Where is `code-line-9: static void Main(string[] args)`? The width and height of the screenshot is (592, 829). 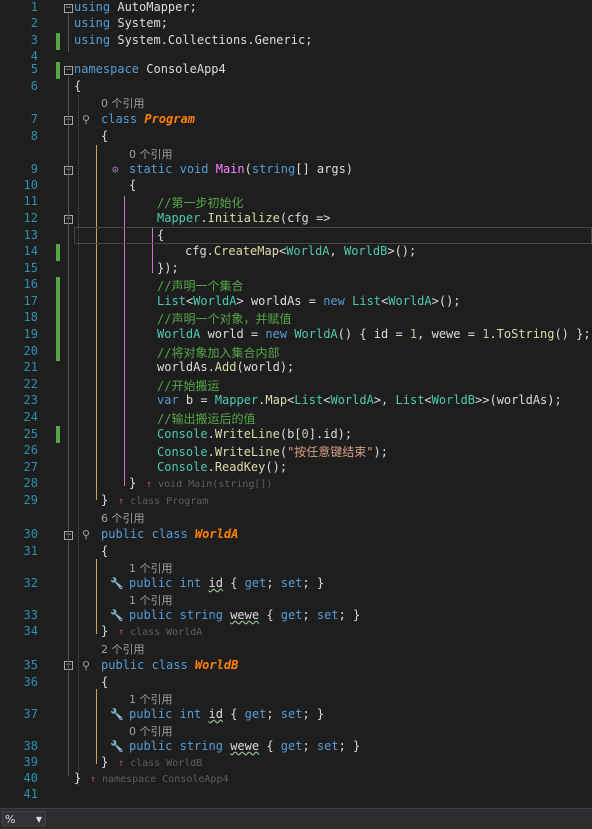 code-line-9: static void Main(string[] args) is located at coordinates (241, 169).